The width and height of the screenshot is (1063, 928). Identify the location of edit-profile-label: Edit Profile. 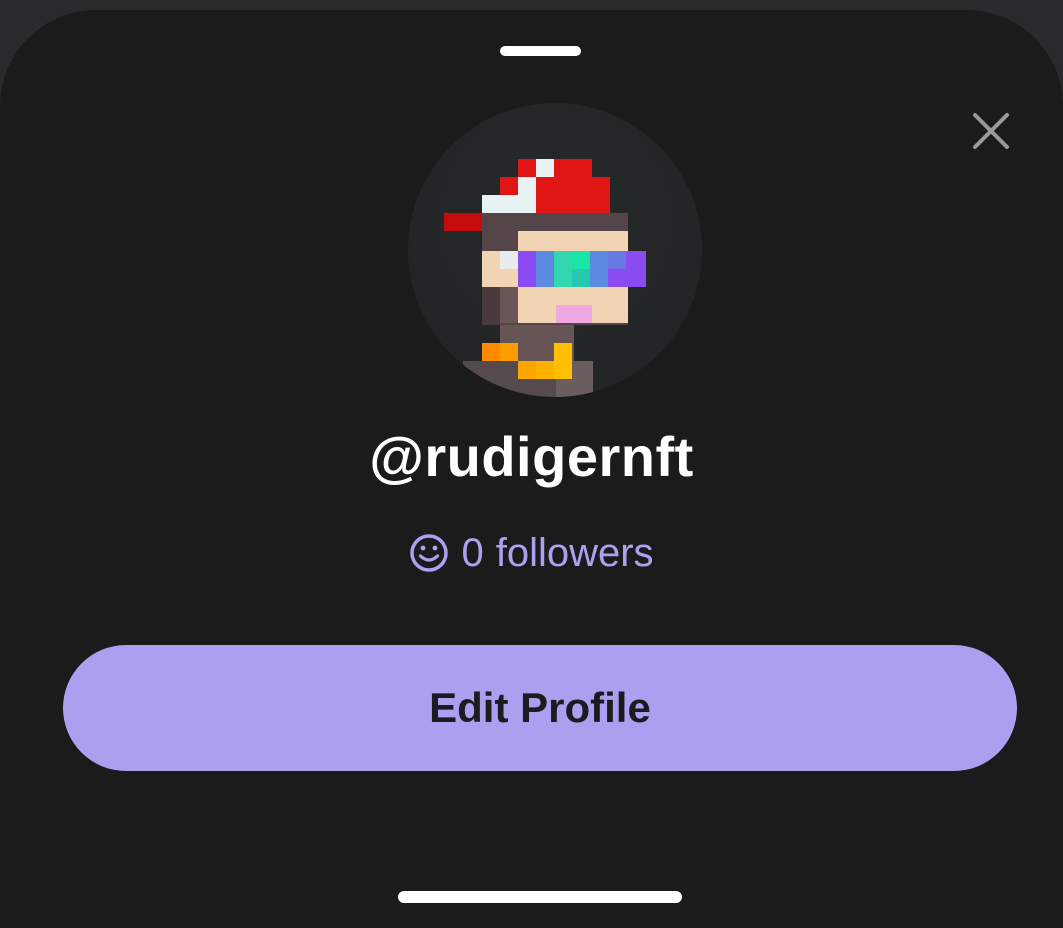
(540, 707).